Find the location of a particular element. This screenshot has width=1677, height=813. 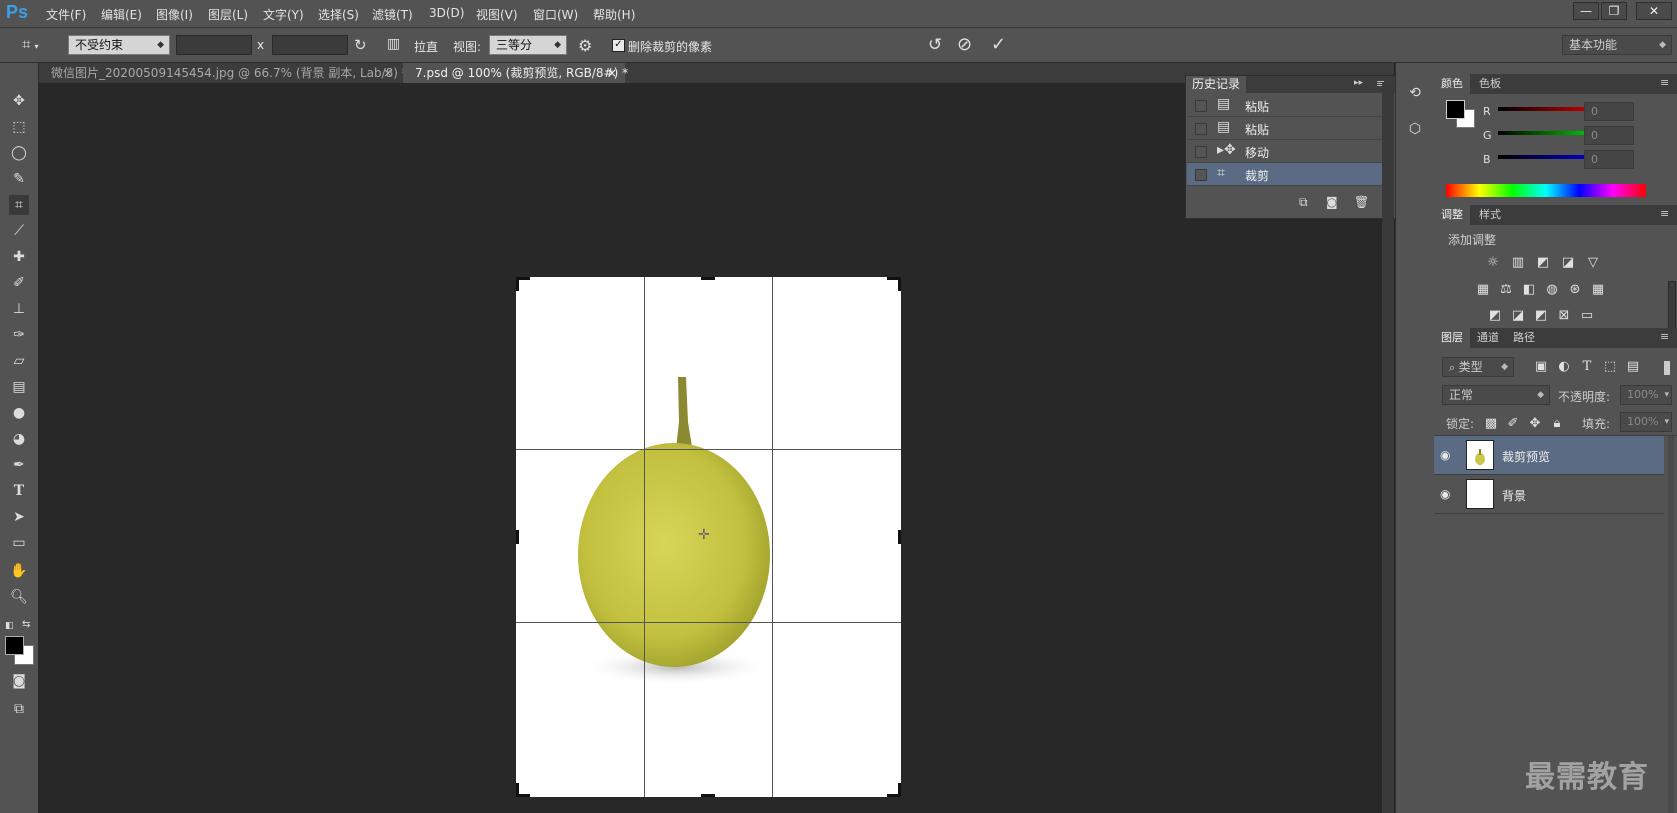

filter-adjustment-icon: ◐ is located at coordinates (1564, 367).